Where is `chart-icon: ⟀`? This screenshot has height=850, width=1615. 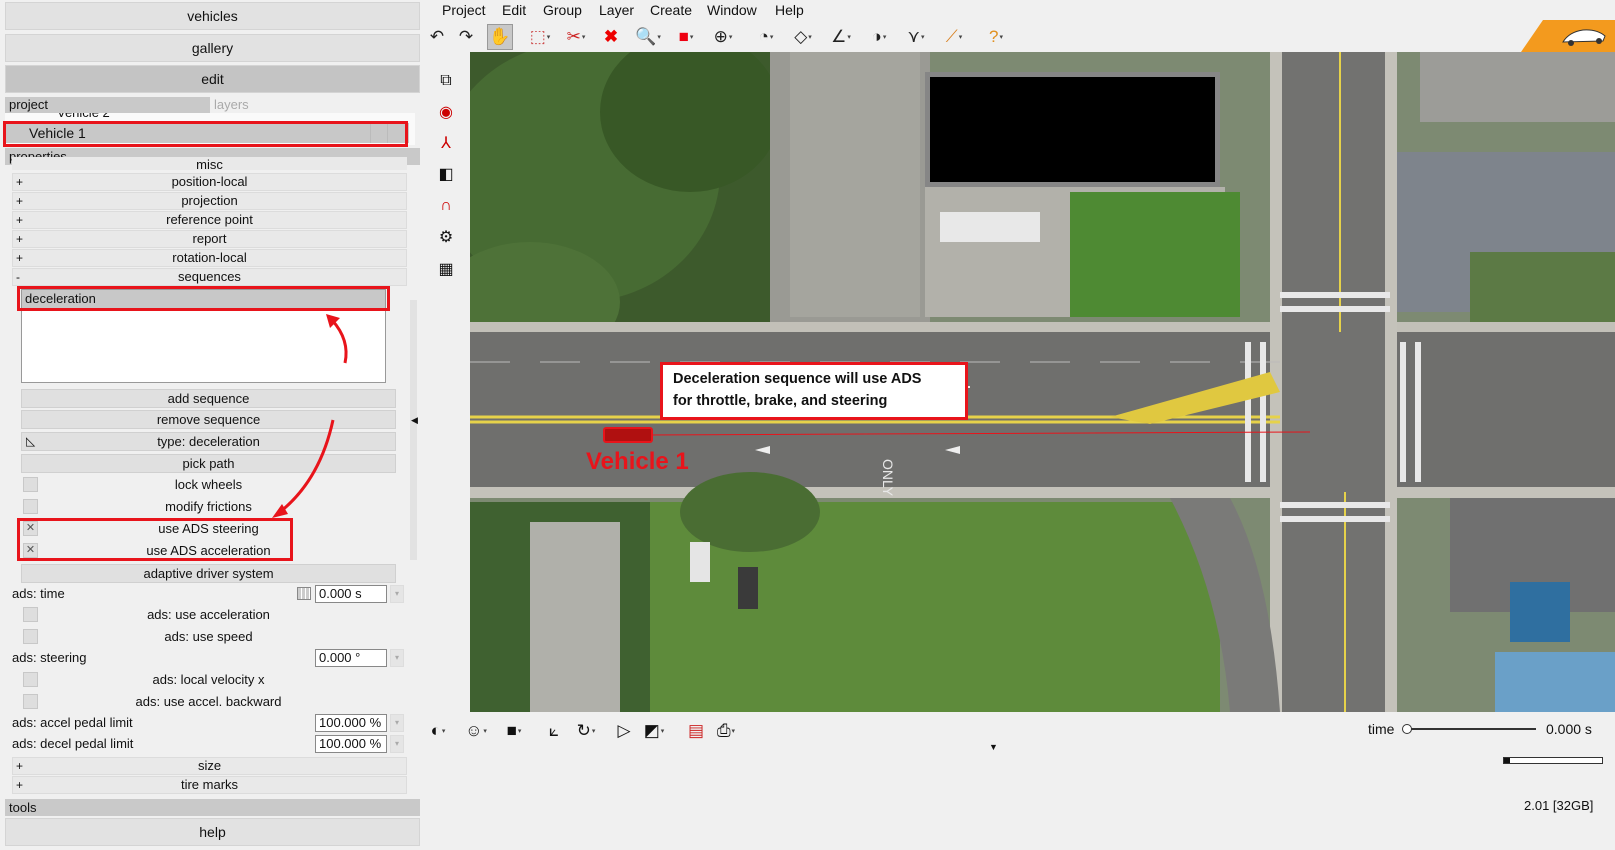
chart-icon: ⟀ is located at coordinates (554, 731).